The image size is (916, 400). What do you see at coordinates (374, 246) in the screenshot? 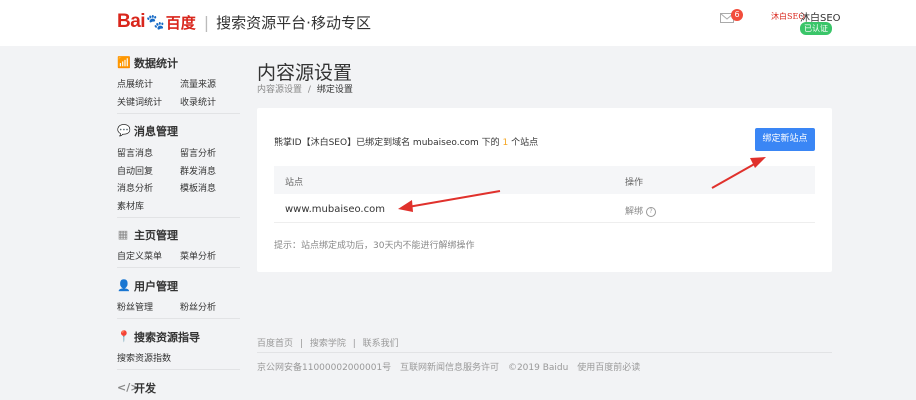
I see `unbind-tip: 提示：站点绑定成功后，30天内不能进行解绑操作` at bounding box center [374, 246].